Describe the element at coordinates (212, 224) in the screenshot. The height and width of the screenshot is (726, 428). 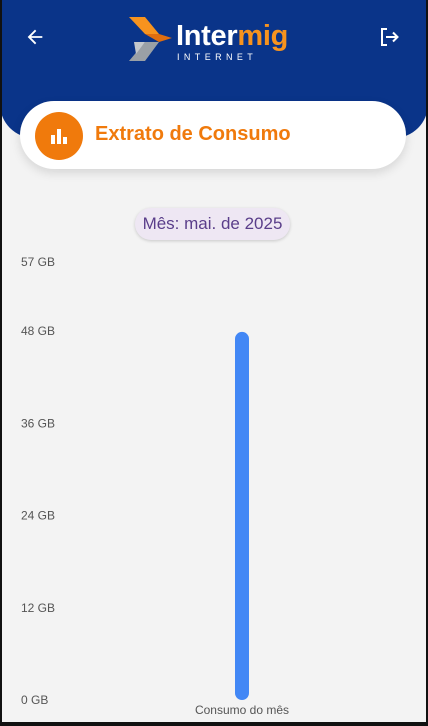
I see `month-selector-chip: Mês: mai. de 2025` at that location.